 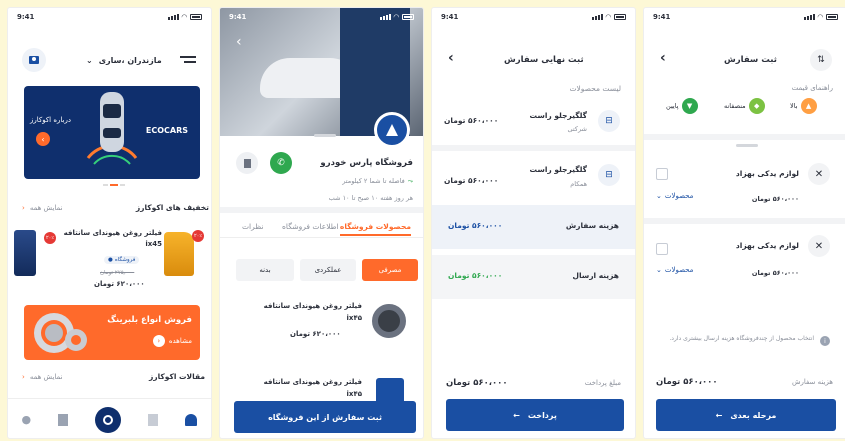 I want to click on discounts-show-all: نمایش همه ‹, so click(x=42, y=208).